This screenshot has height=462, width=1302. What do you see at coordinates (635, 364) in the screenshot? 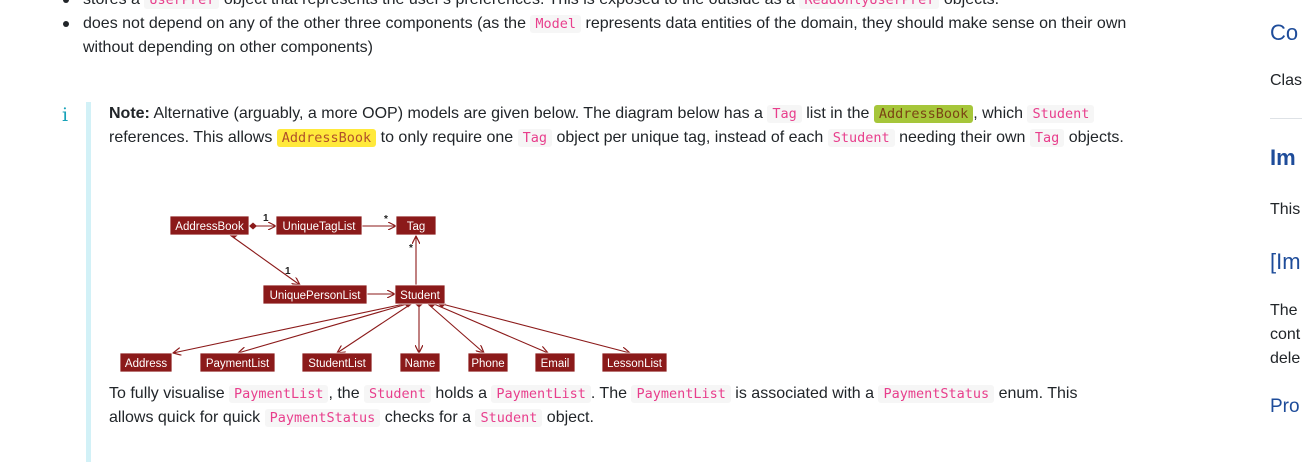
I see `class-lessonlist: LessonList` at bounding box center [635, 364].